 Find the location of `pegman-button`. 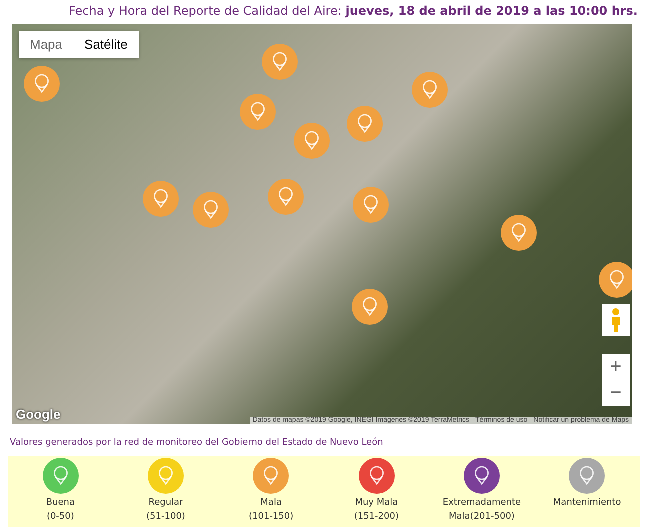

pegman-button is located at coordinates (616, 320).